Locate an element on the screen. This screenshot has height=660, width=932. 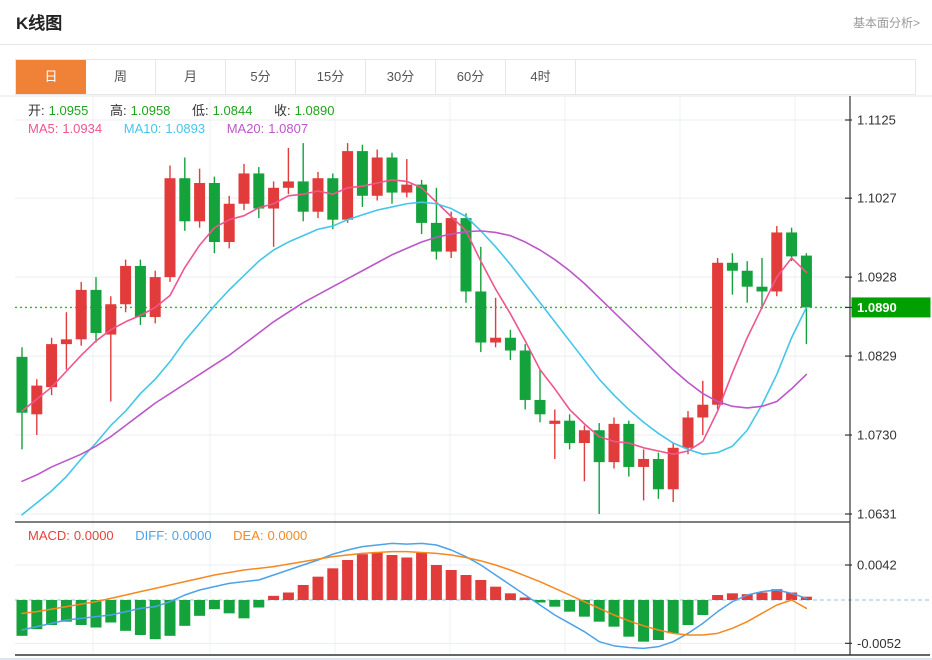
svg-text: 1.1125 is located at coordinates (876, 120).